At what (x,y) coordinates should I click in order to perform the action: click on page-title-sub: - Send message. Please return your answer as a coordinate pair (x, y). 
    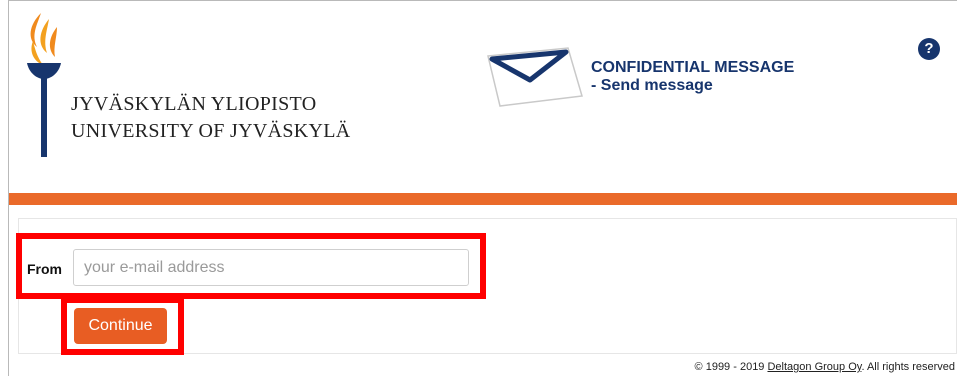
    Looking at the image, I should click on (652, 85).